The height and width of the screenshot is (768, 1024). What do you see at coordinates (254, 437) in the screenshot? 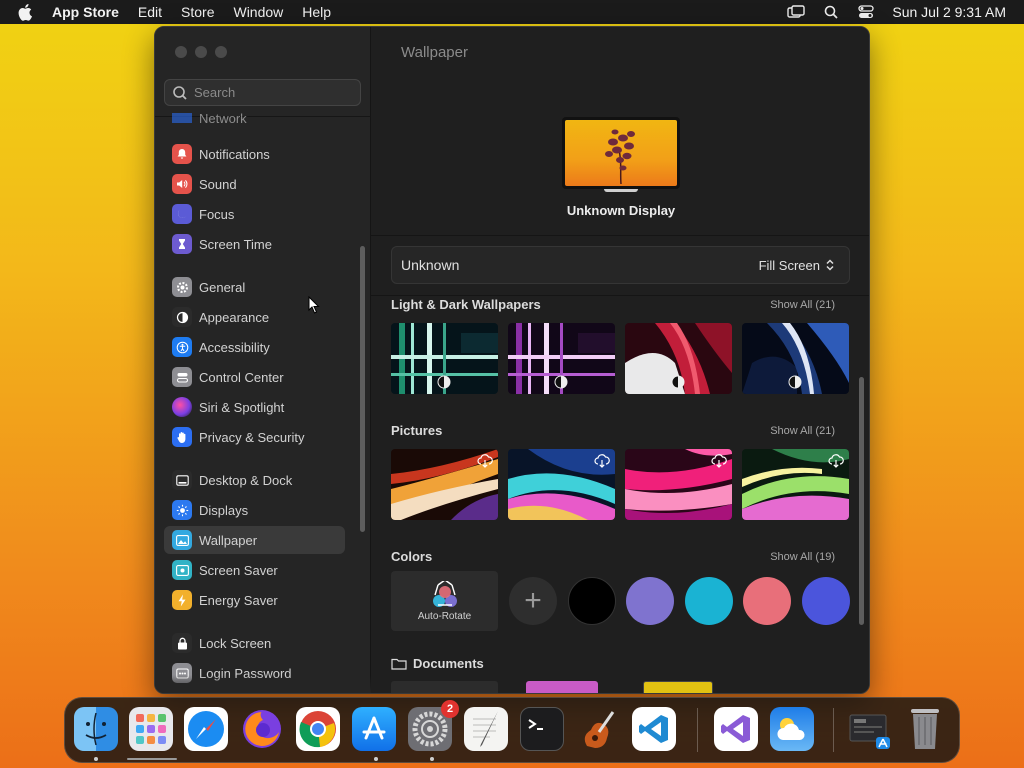
I see `sidebar-item-privacy-security: Privacy & Security` at bounding box center [254, 437].